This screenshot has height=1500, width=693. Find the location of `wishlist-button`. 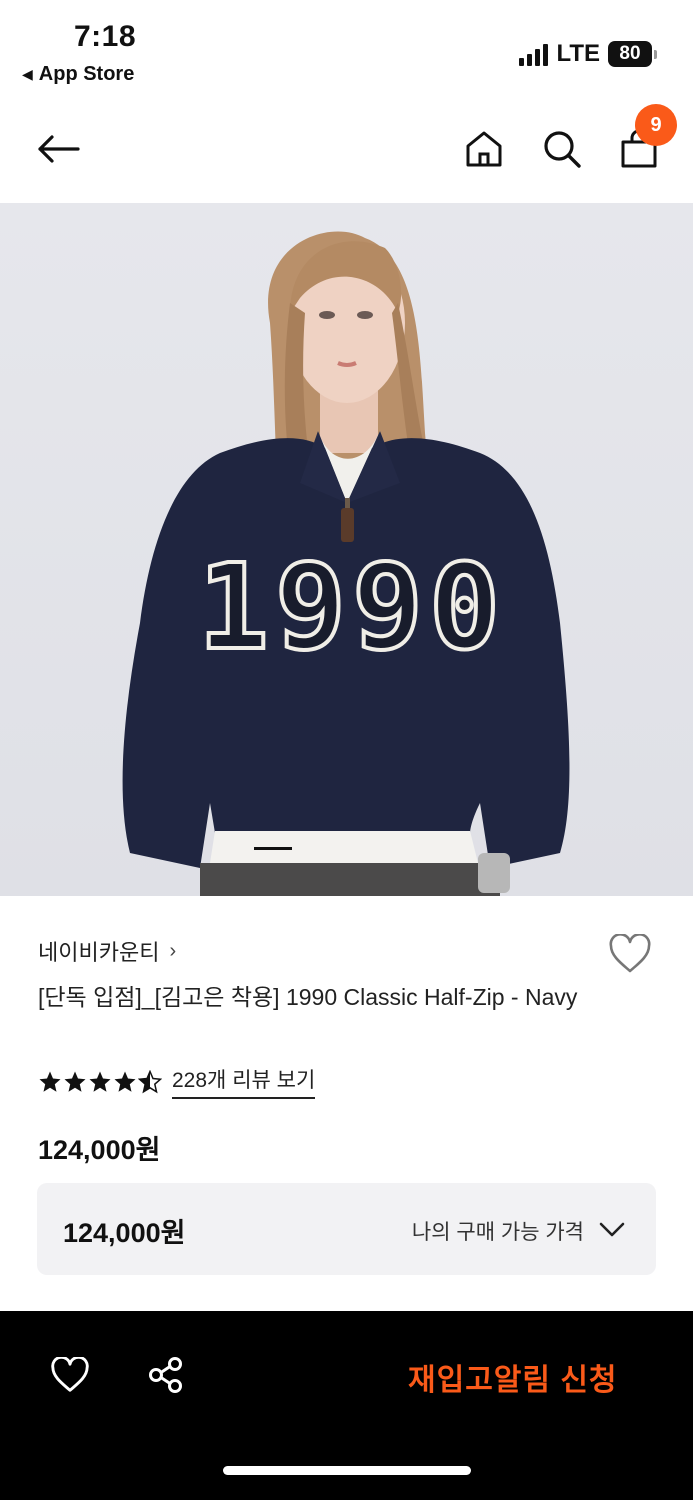

wishlist-button is located at coordinates (630, 954).